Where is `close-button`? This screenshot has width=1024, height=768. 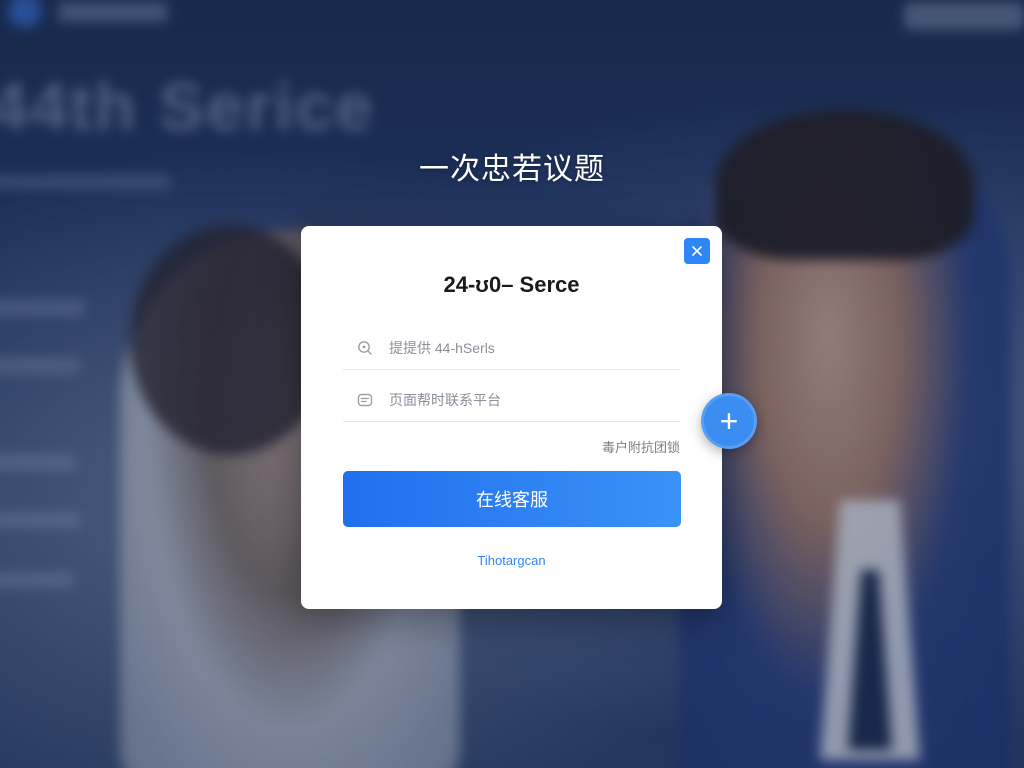
close-button is located at coordinates (697, 251).